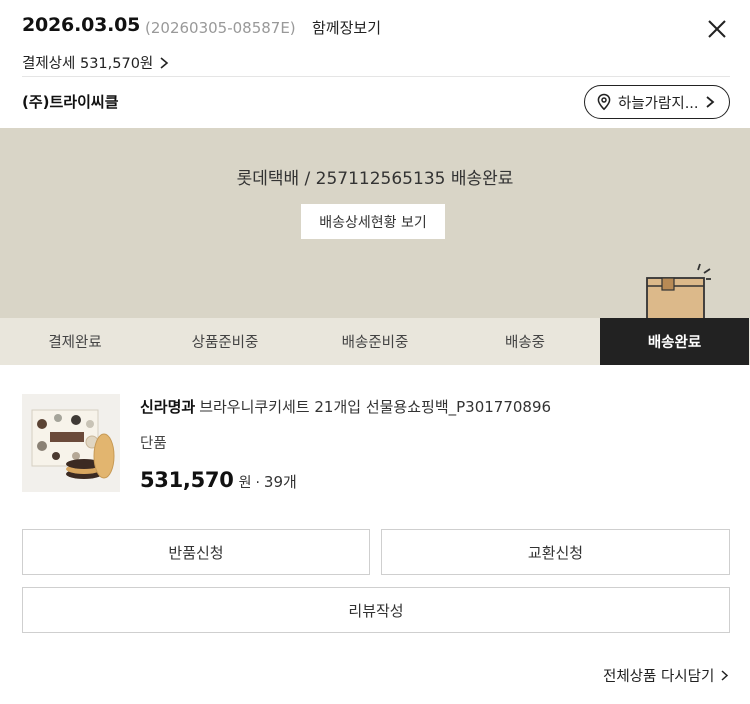 The height and width of the screenshot is (704, 750). Describe the element at coordinates (153, 444) in the screenshot. I see `product-option: 단품` at that location.